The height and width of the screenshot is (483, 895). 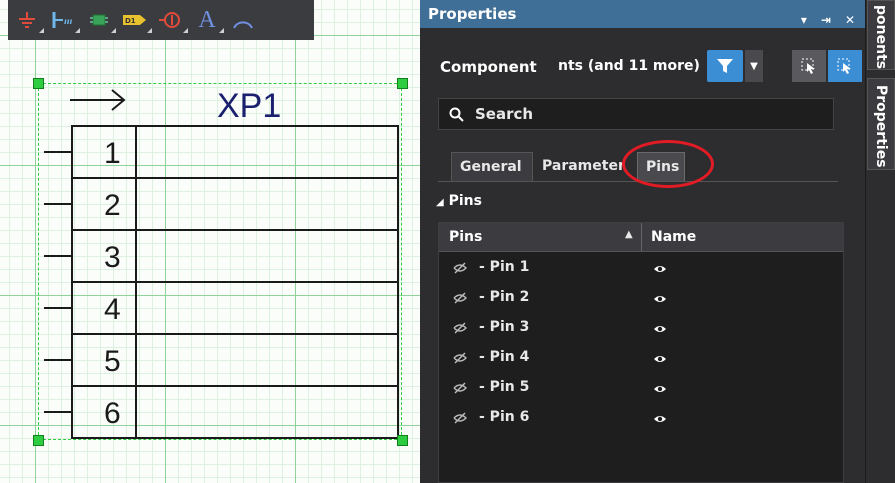 What do you see at coordinates (504, 327) in the screenshot?
I see `pin-label: - Pin 3` at bounding box center [504, 327].